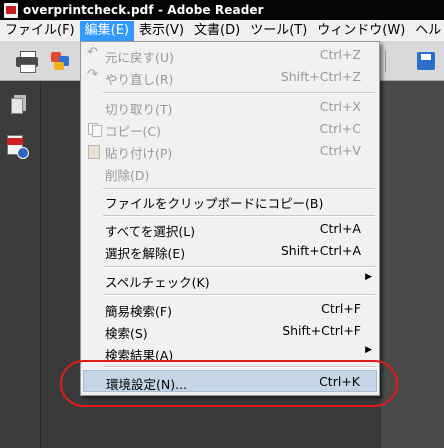  What do you see at coordinates (19, 105) in the screenshot?
I see `page-thumbnails-icon` at bounding box center [19, 105].